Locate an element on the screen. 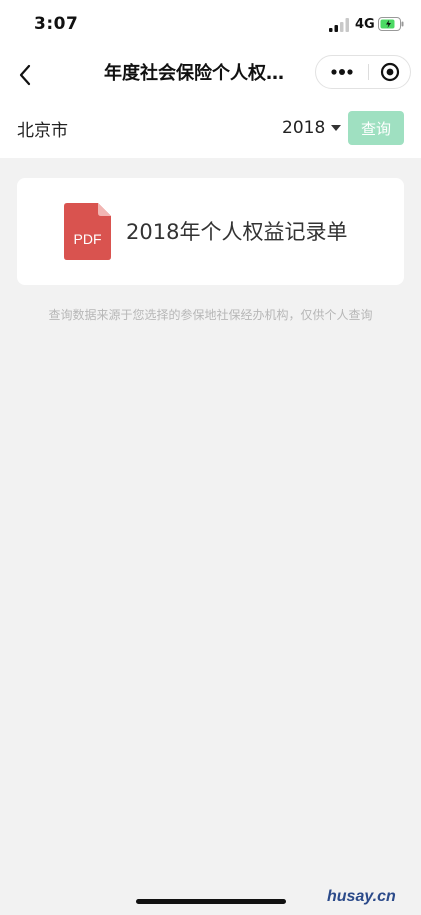 The height and width of the screenshot is (915, 421). caret-down-icon is located at coordinates (336, 128).